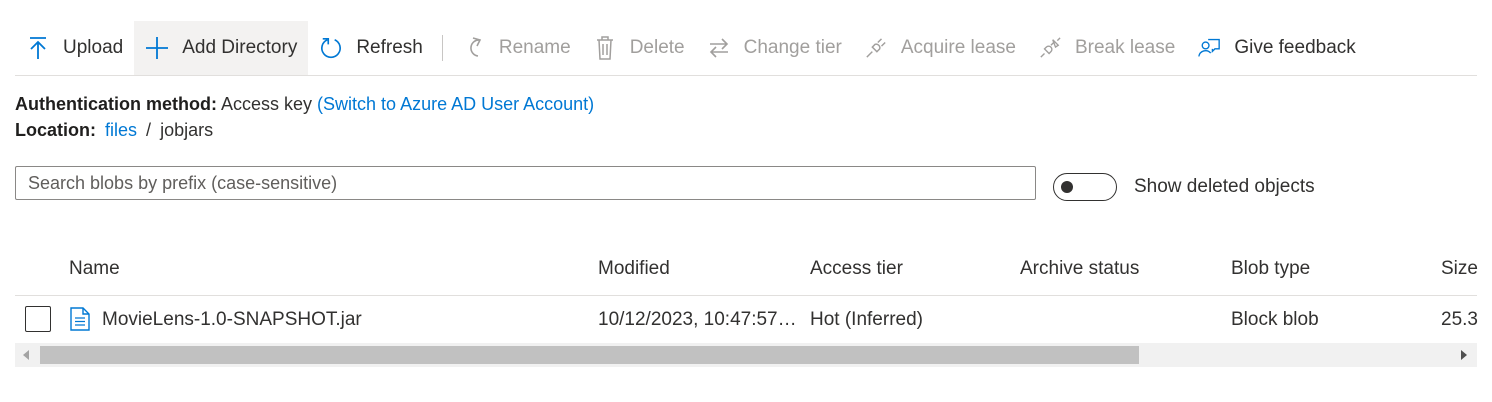  I want to click on upload-button: Upload, so click(74, 48).